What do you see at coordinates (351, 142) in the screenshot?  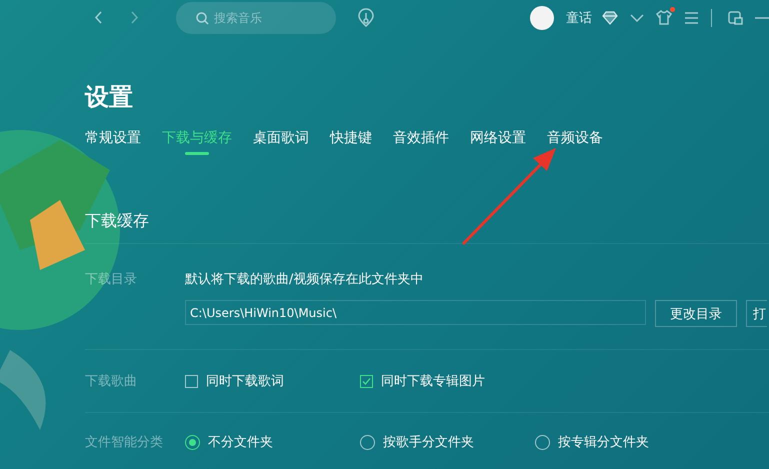 I see `settings-tab: 快捷键` at bounding box center [351, 142].